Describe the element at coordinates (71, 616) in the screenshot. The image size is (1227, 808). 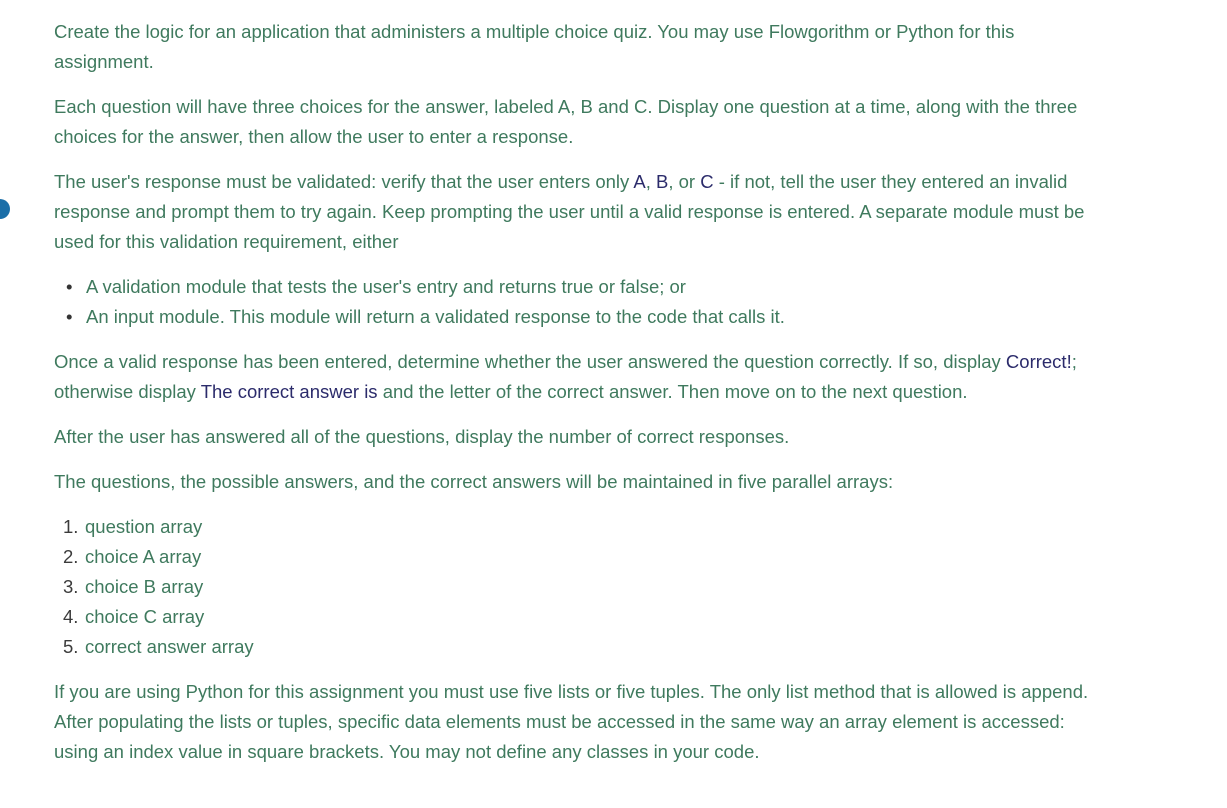
I see `list-number: 4.` at that location.